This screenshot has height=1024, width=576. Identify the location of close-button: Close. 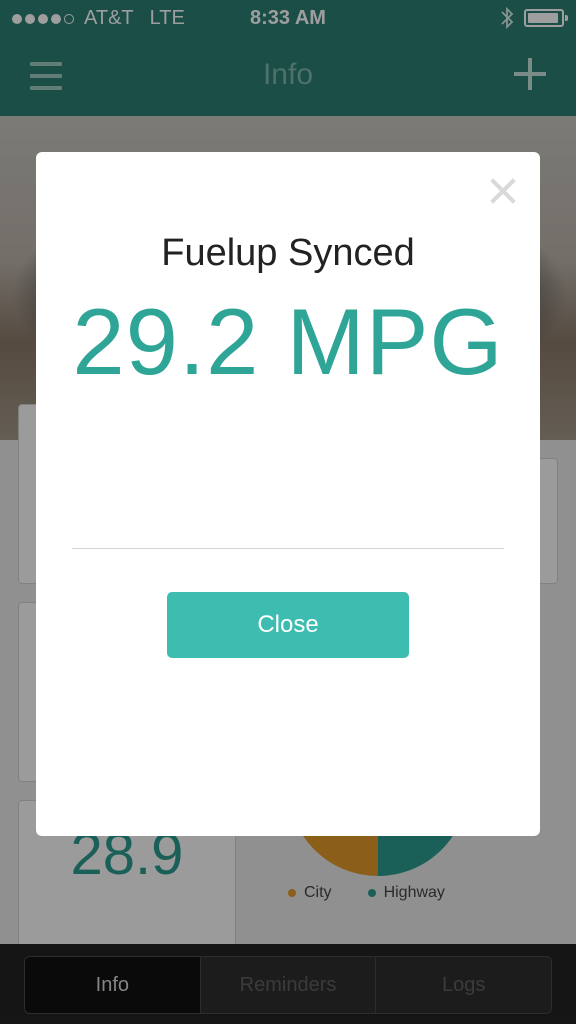
(288, 625).